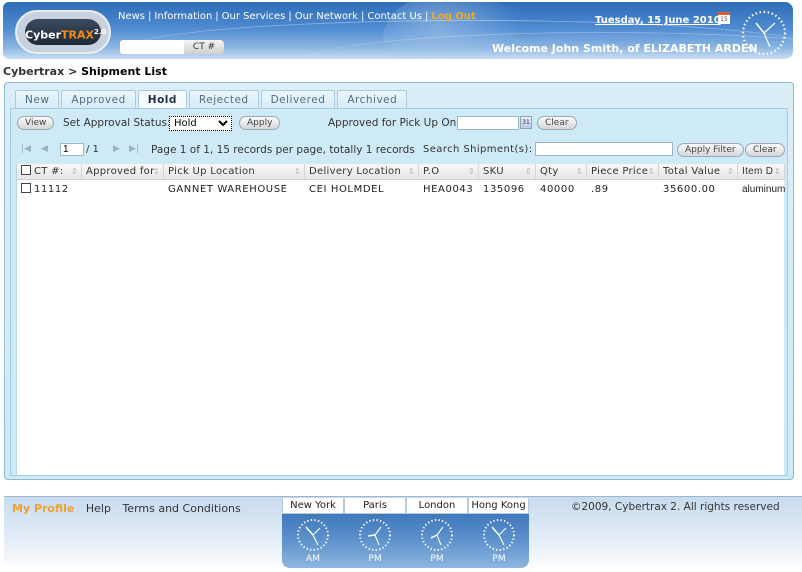 This screenshot has height=572, width=802. I want to click on ampm-london: PM, so click(437, 559).